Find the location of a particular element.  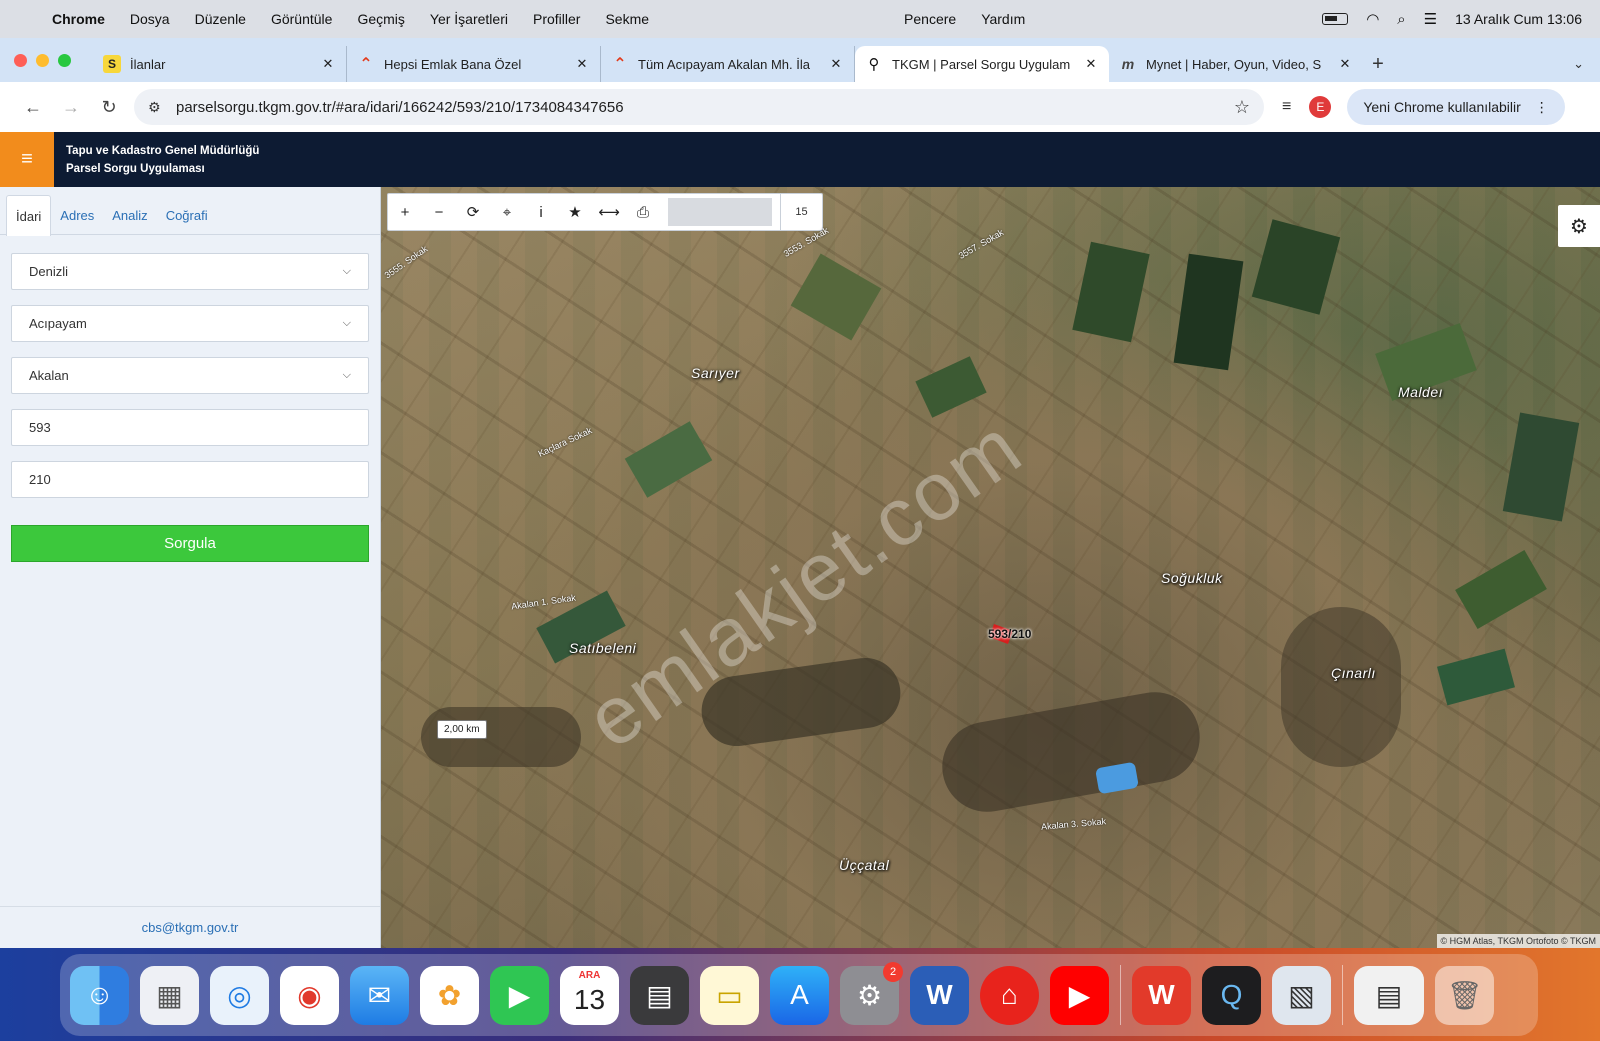

close-window-button is located at coordinates (20, 60).